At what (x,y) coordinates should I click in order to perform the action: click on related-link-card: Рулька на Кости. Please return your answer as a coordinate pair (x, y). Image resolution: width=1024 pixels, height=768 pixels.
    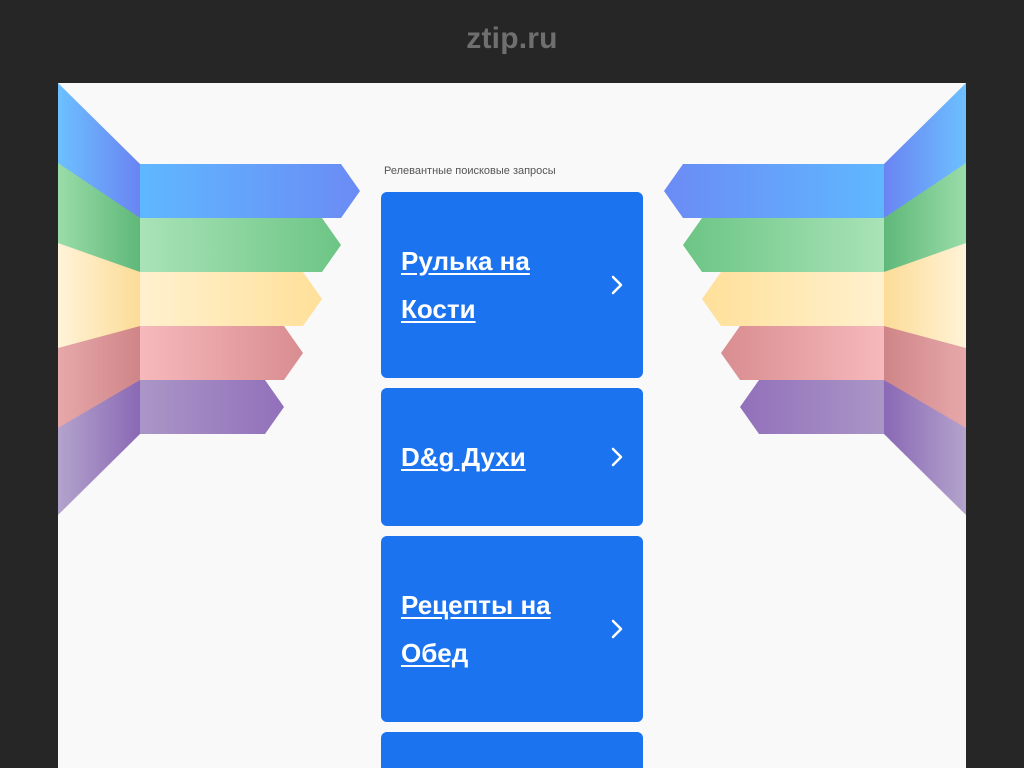
    Looking at the image, I should click on (512, 285).